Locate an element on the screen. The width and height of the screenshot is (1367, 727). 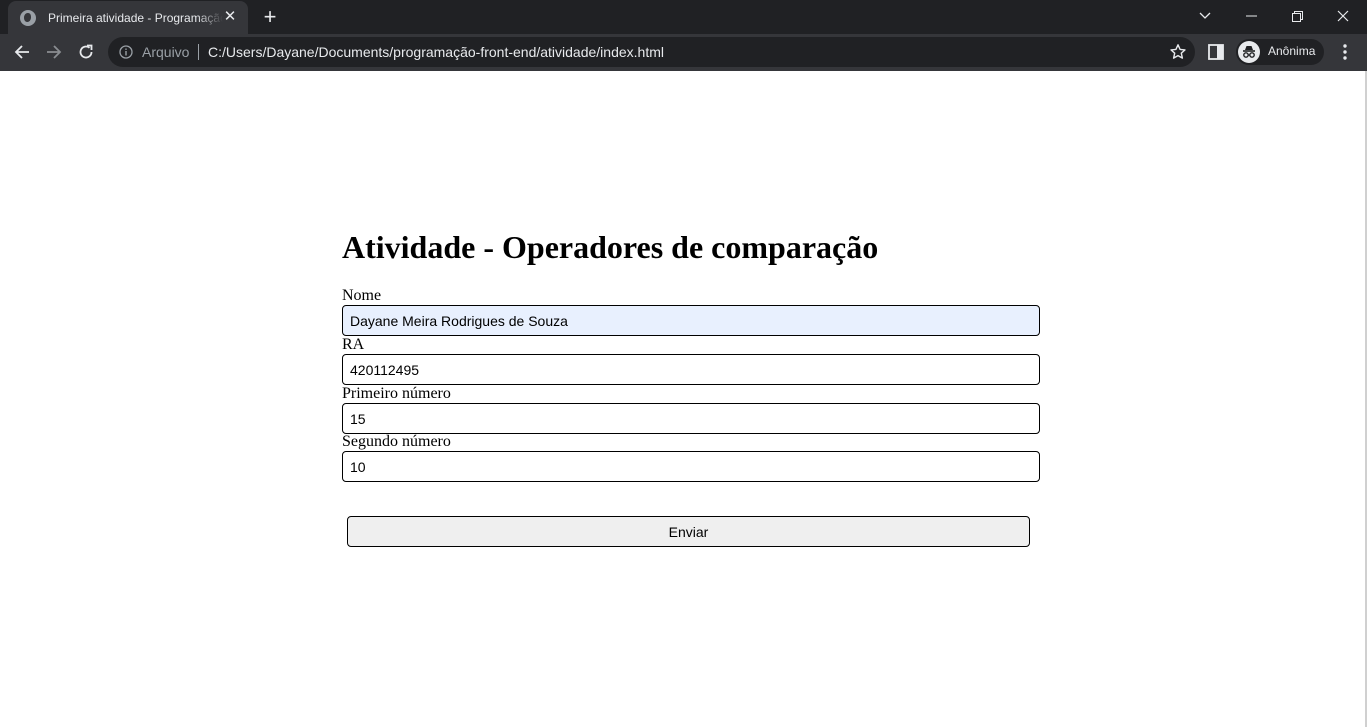
name-label: Nome is located at coordinates (362, 295).